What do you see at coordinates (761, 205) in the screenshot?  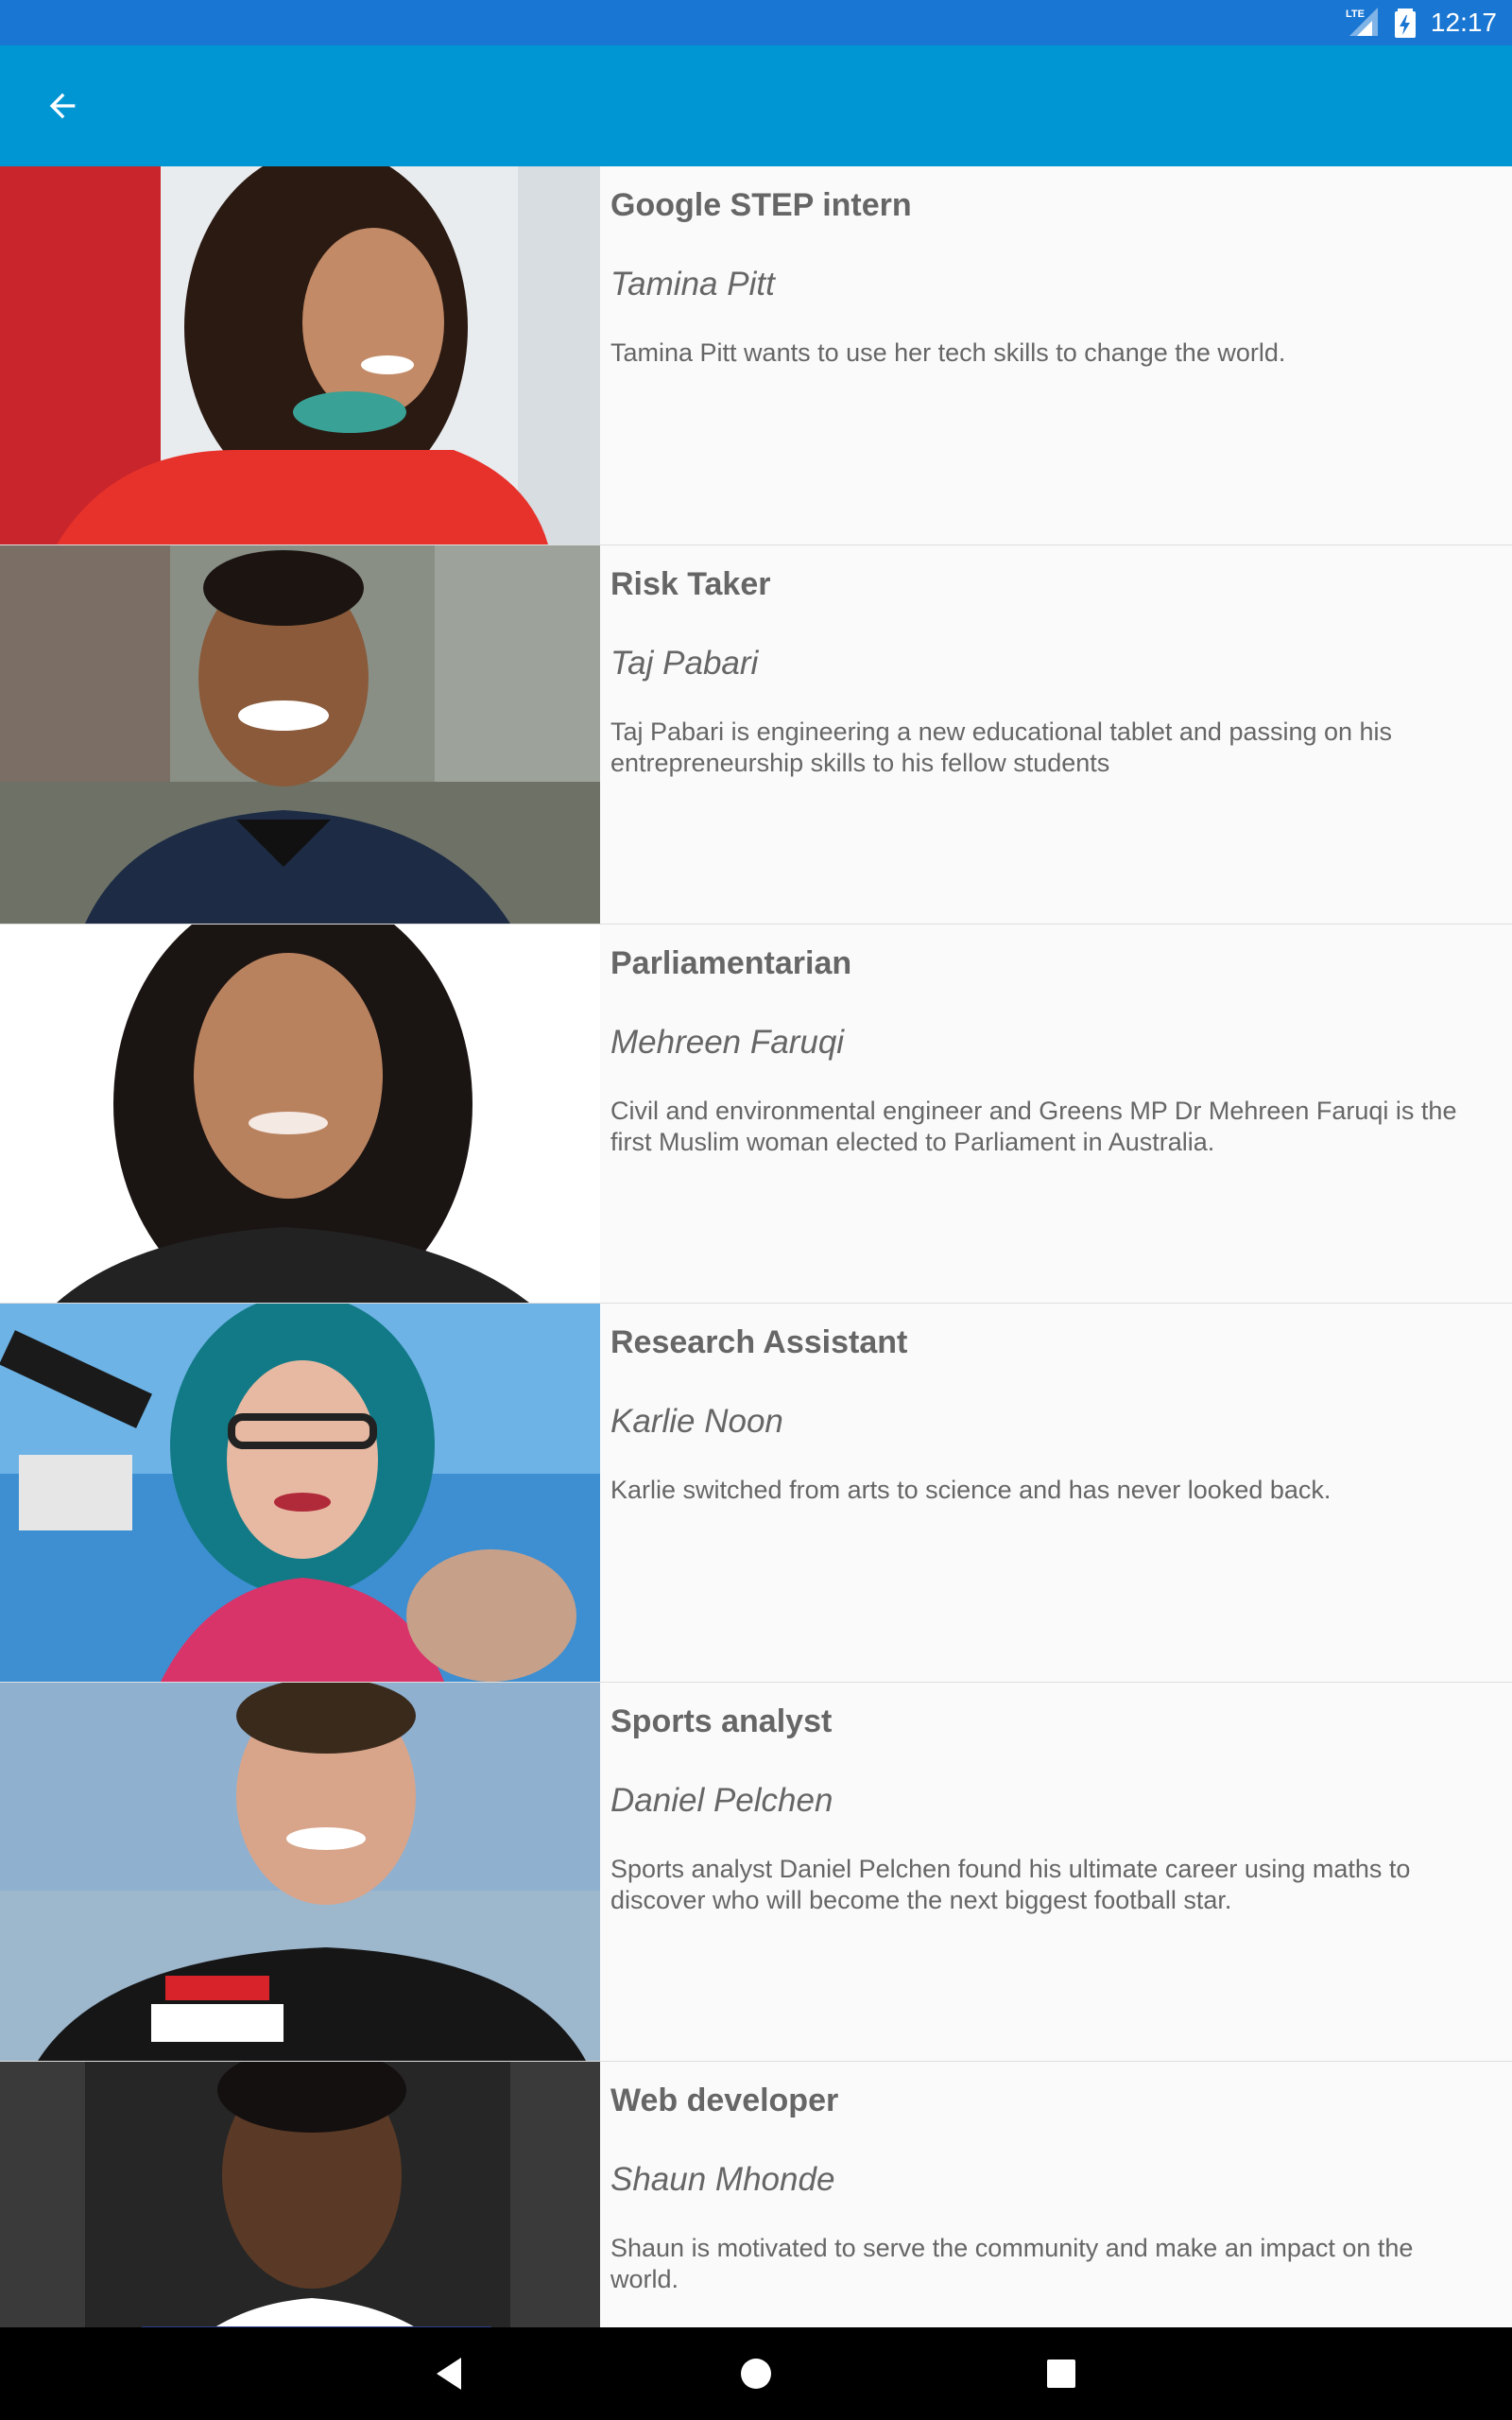 I see `profile-role: Google STEP intern` at bounding box center [761, 205].